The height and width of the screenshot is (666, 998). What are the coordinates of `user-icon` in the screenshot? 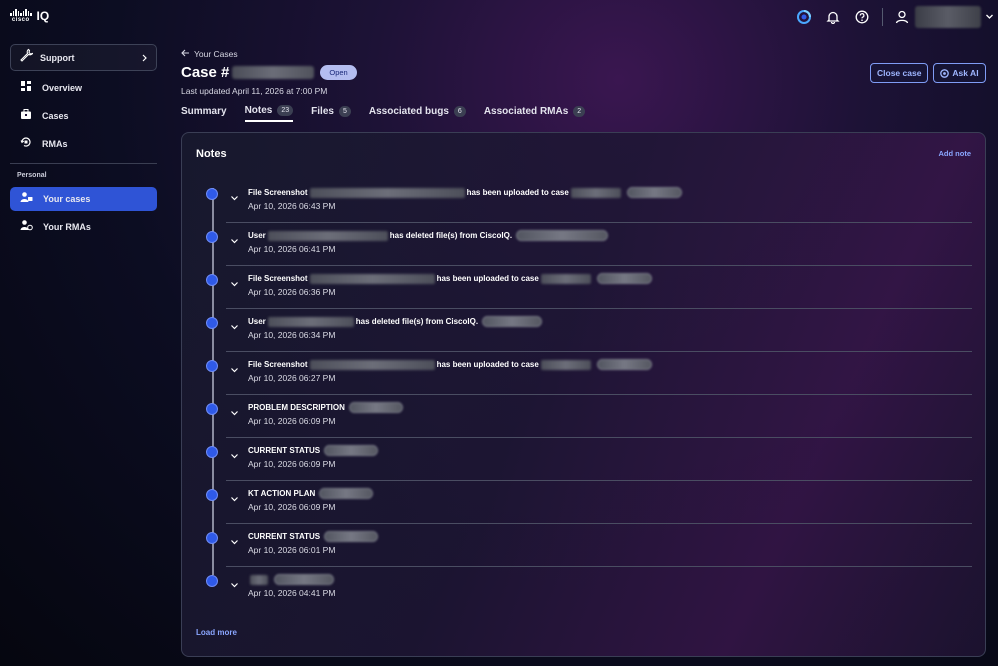 It's located at (902, 17).